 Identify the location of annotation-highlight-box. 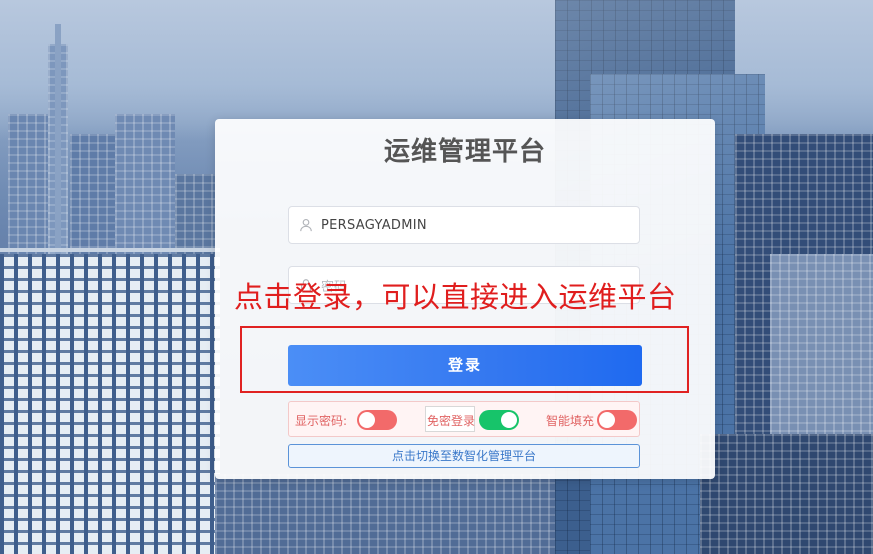
(464, 359).